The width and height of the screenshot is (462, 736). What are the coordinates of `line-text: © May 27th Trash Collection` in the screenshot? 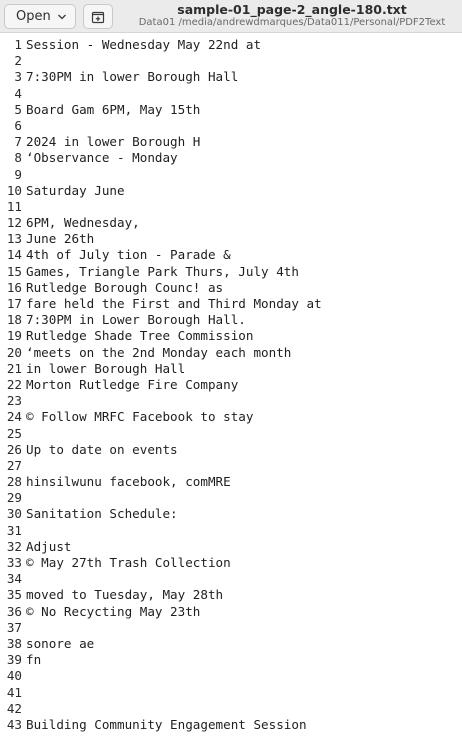 It's located at (128, 562).